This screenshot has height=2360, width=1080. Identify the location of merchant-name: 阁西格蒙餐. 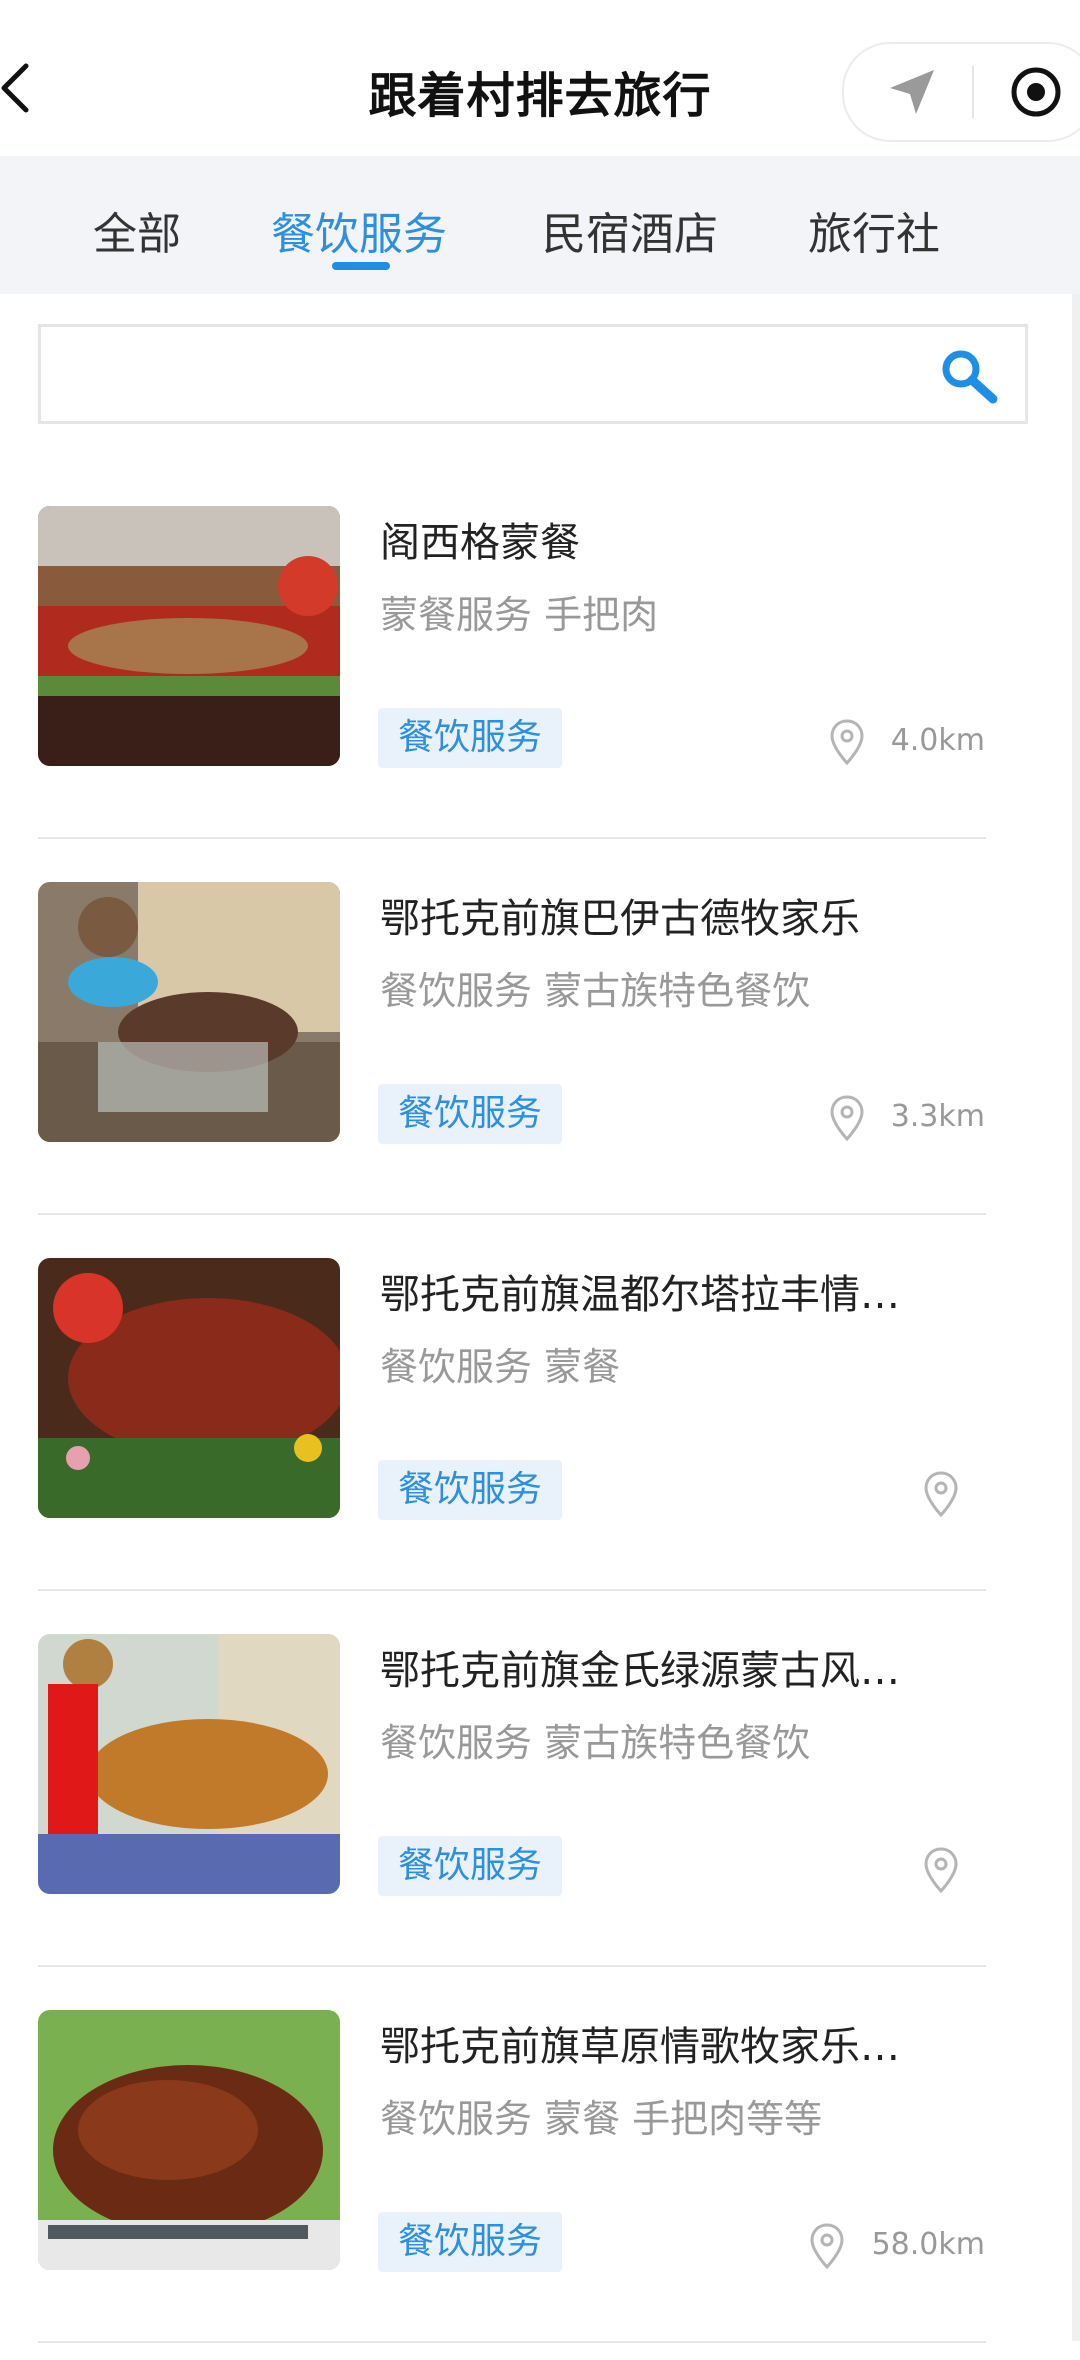
(480, 543).